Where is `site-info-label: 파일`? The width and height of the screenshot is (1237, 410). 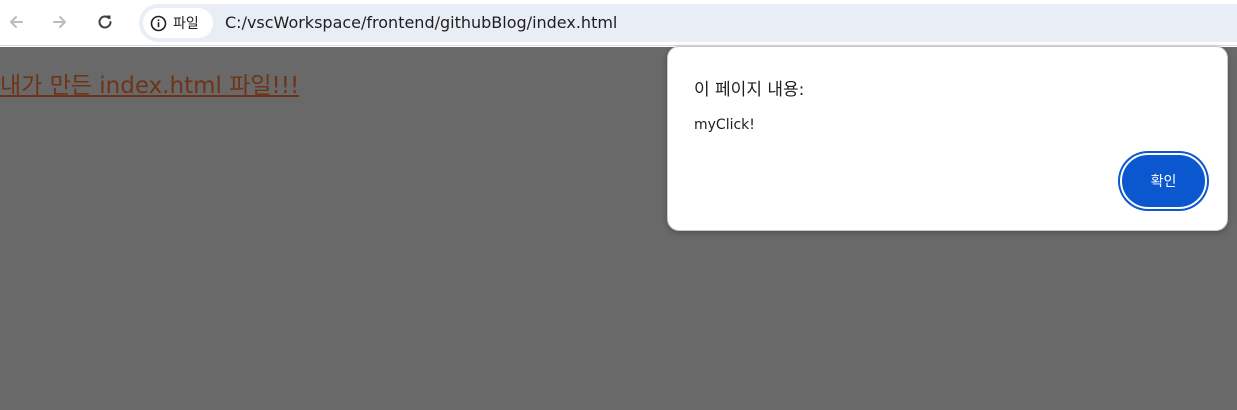 site-info-label: 파일 is located at coordinates (186, 24).